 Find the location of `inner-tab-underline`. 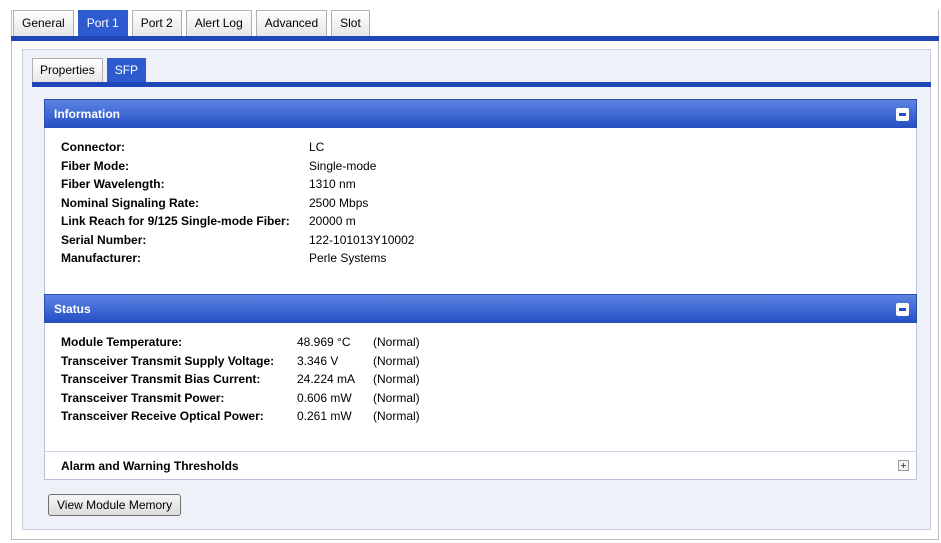

inner-tab-underline is located at coordinates (481, 84).